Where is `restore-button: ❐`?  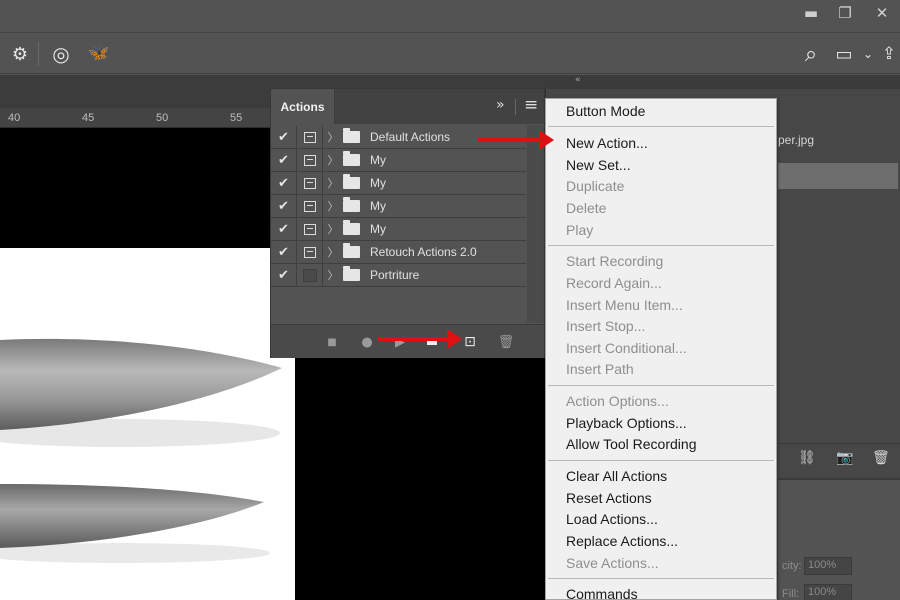
restore-button: ❐ is located at coordinates (845, 13).